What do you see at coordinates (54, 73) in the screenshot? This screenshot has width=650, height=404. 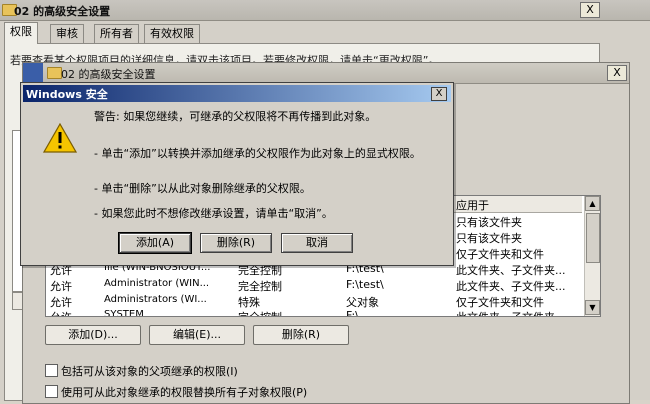 I see `folder-icon` at bounding box center [54, 73].